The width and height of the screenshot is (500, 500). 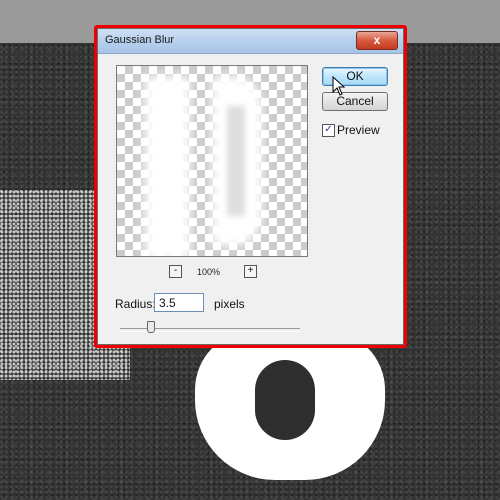 I want to click on preview-checkbox: ✓, so click(x=328, y=130).